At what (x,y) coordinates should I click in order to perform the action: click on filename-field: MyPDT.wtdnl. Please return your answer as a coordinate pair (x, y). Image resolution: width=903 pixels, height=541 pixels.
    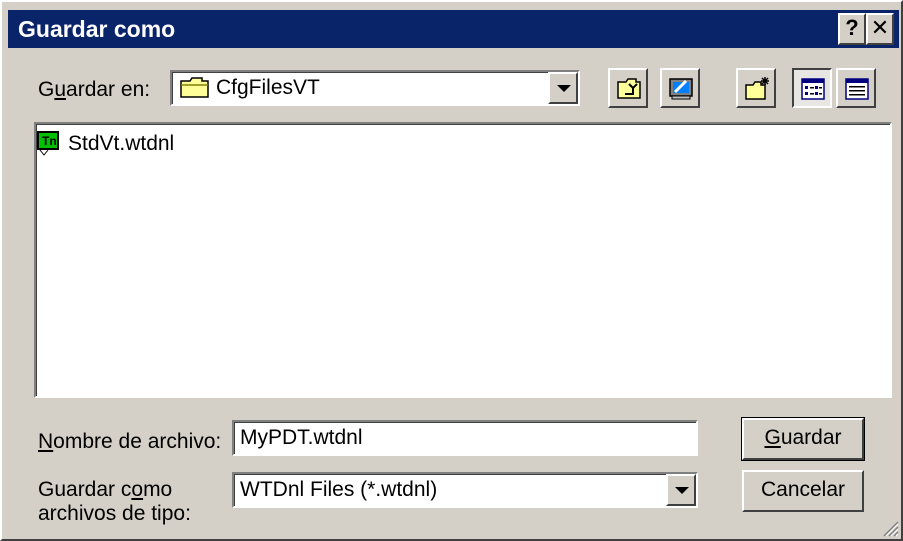
    Looking at the image, I should click on (465, 438).